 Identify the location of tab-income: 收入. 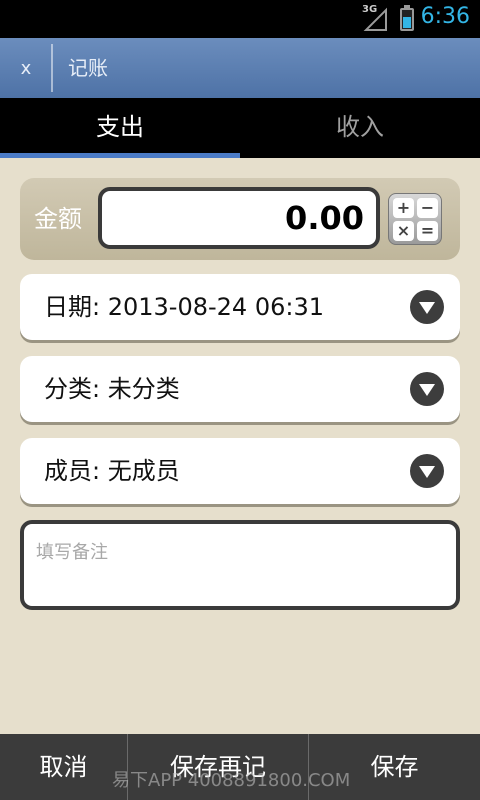
(360, 128).